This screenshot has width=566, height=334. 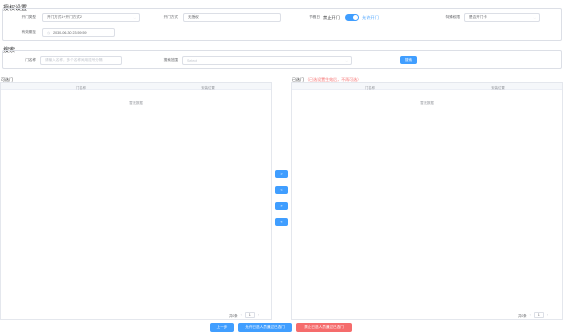 What do you see at coordinates (70, 32) in the screenshot?
I see `expire-date-value: 2030-06-30 23:59:59` at bounding box center [70, 32].